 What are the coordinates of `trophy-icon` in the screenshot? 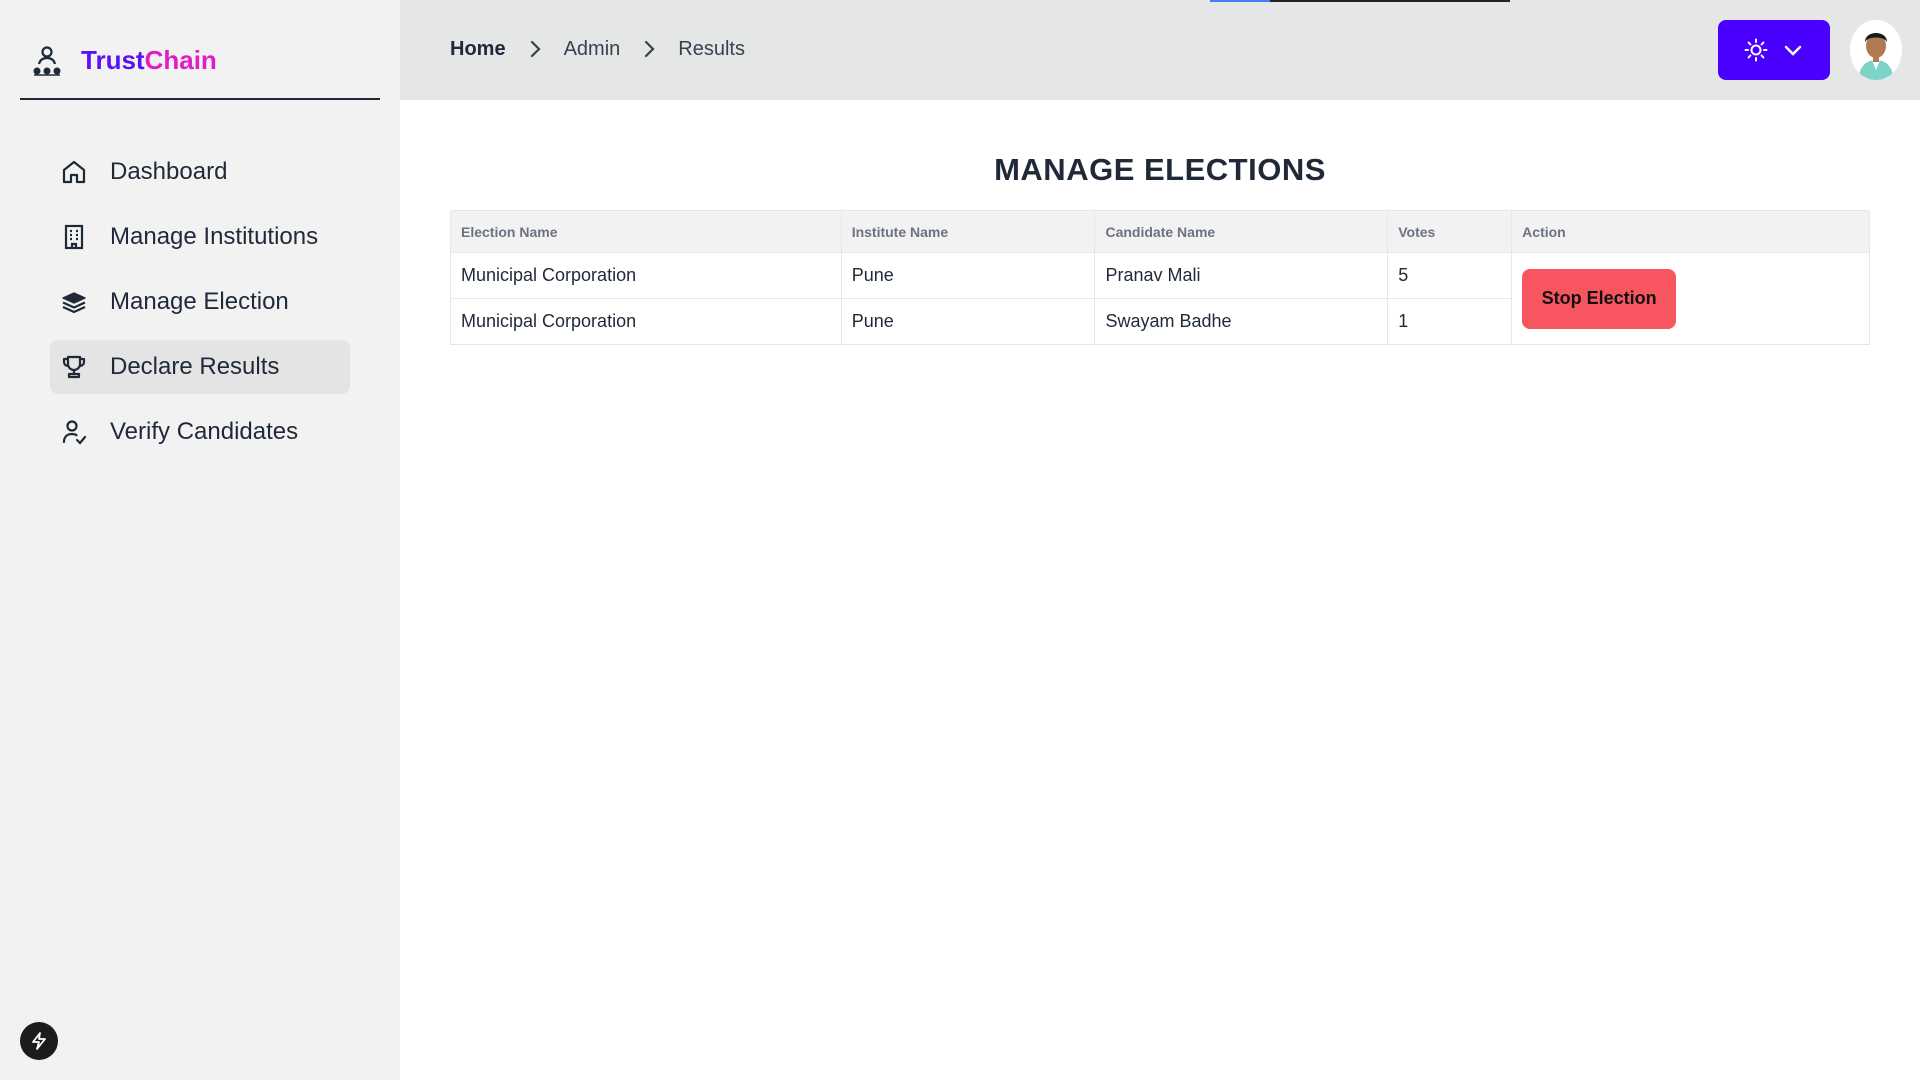 It's located at (74, 367).